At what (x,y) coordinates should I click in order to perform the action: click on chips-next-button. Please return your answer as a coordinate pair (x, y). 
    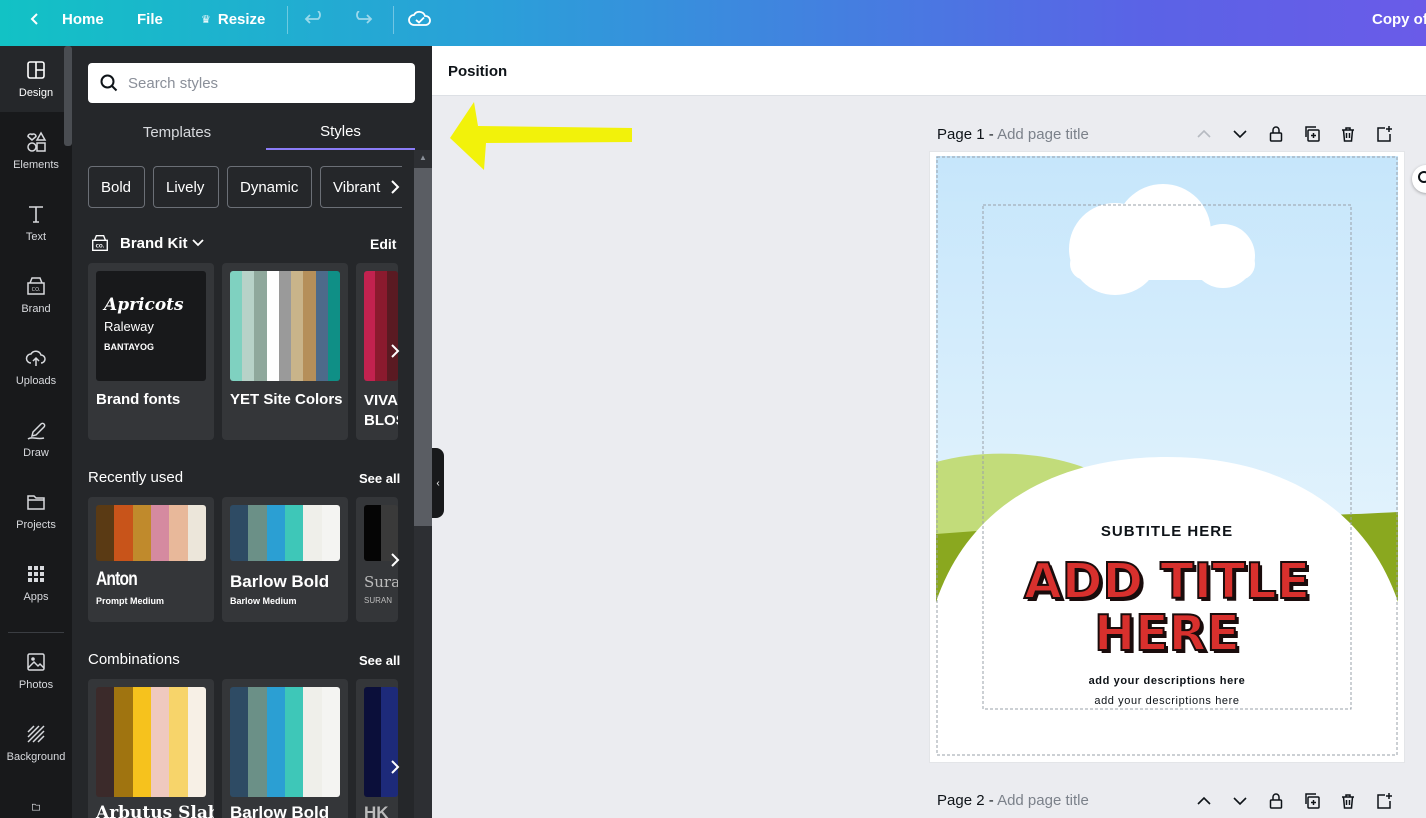
    Looking at the image, I should click on (395, 187).